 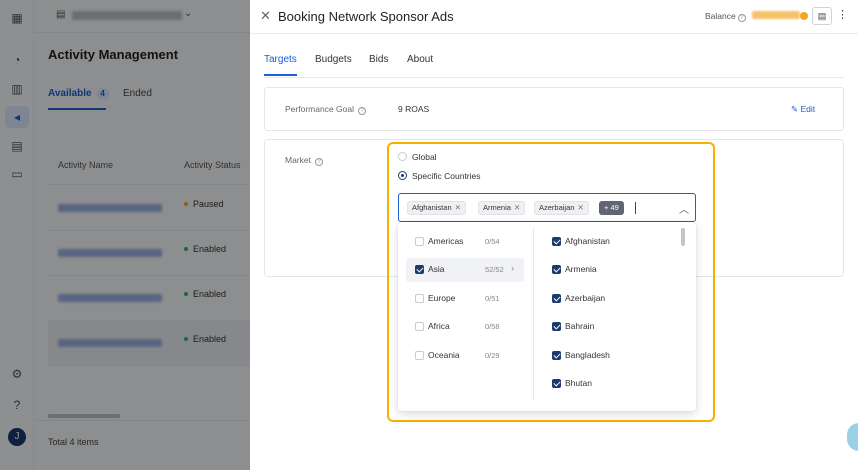 I want to click on country-item: Bahrain, so click(x=613, y=327).